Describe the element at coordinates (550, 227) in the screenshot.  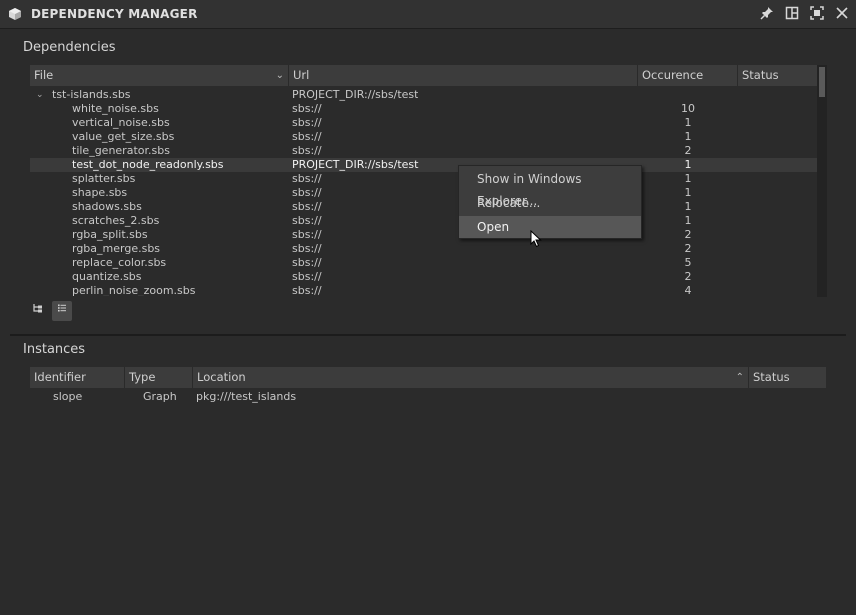
I see `menu-item-open: Open` at that location.